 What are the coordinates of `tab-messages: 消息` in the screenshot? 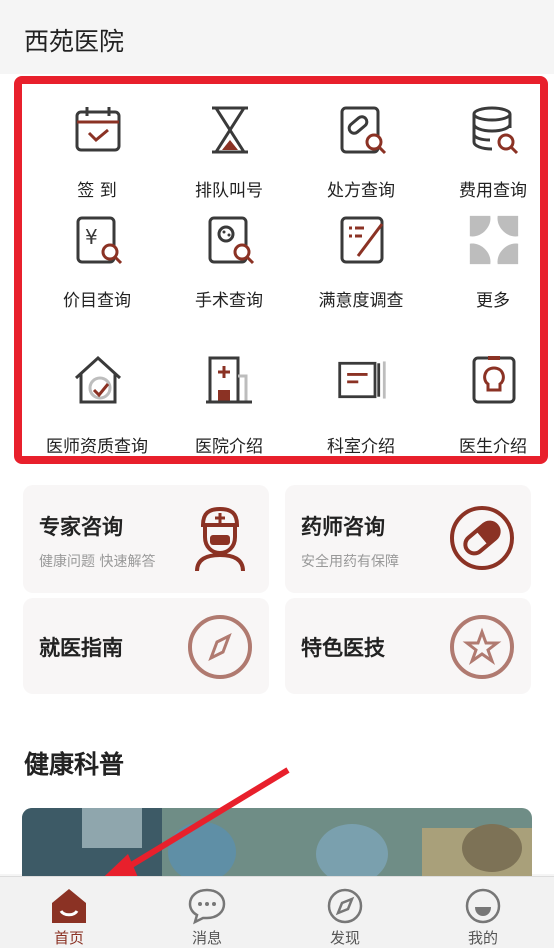 It's located at (207, 912).